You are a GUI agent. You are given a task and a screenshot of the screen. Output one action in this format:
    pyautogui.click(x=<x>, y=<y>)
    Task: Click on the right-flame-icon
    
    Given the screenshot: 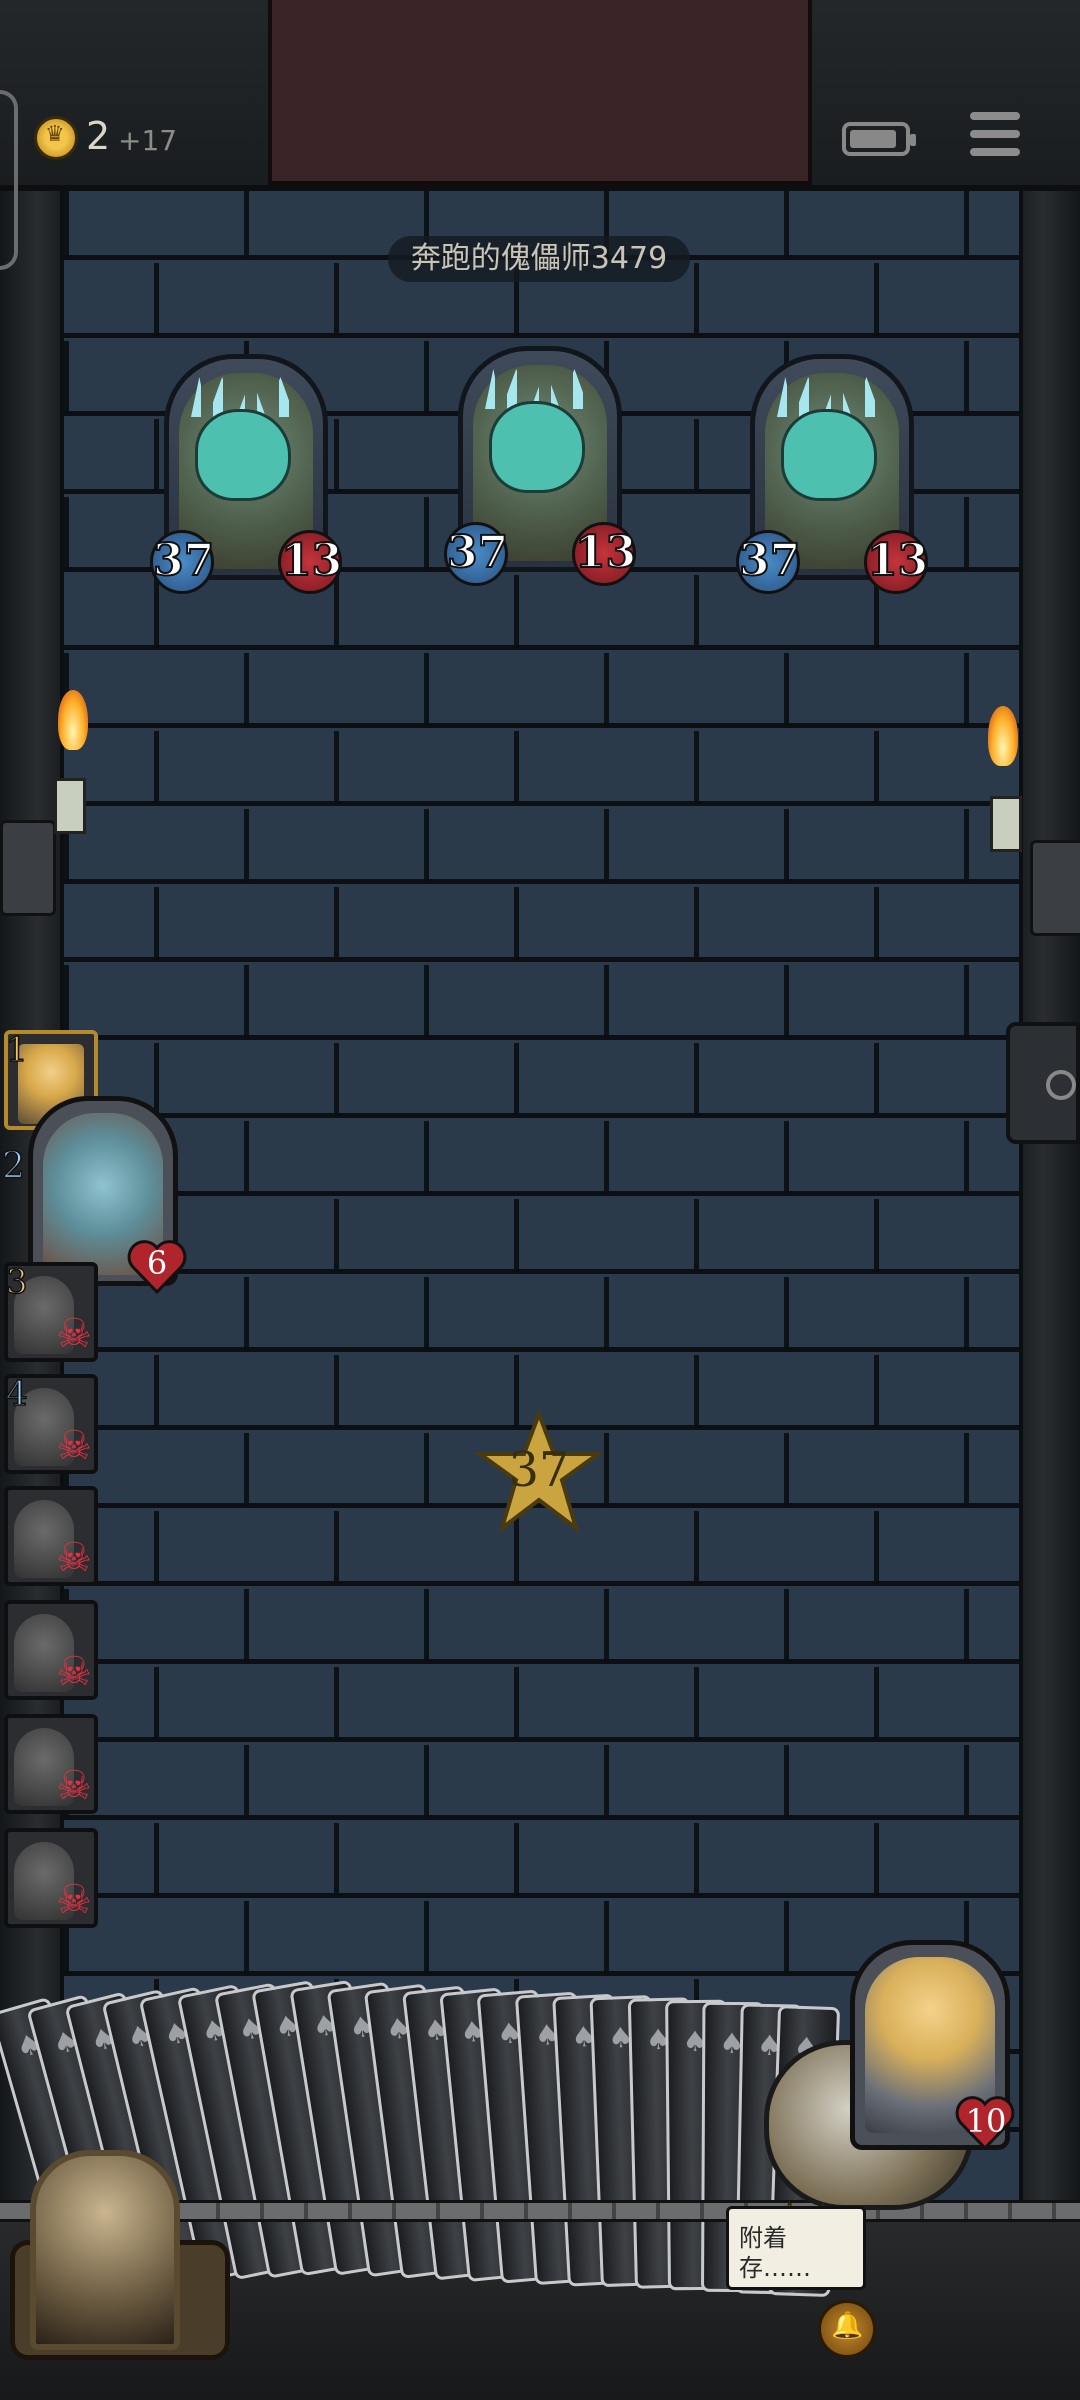 What is the action you would take?
    pyautogui.click(x=1003, y=736)
    